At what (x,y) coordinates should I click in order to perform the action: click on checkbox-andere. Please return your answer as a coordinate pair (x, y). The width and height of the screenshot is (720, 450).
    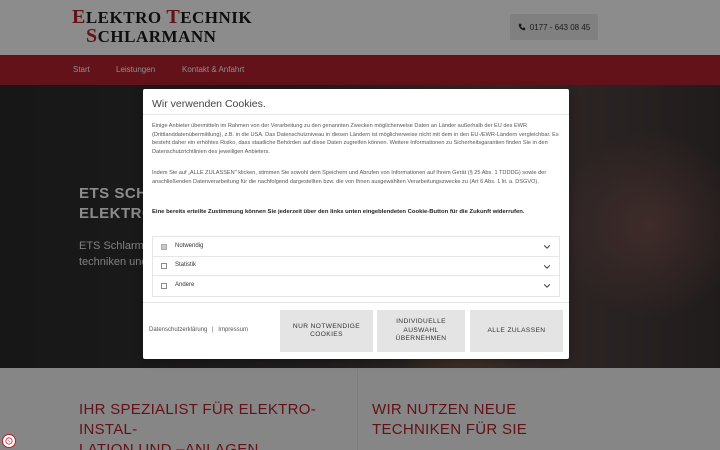
    Looking at the image, I should click on (164, 285).